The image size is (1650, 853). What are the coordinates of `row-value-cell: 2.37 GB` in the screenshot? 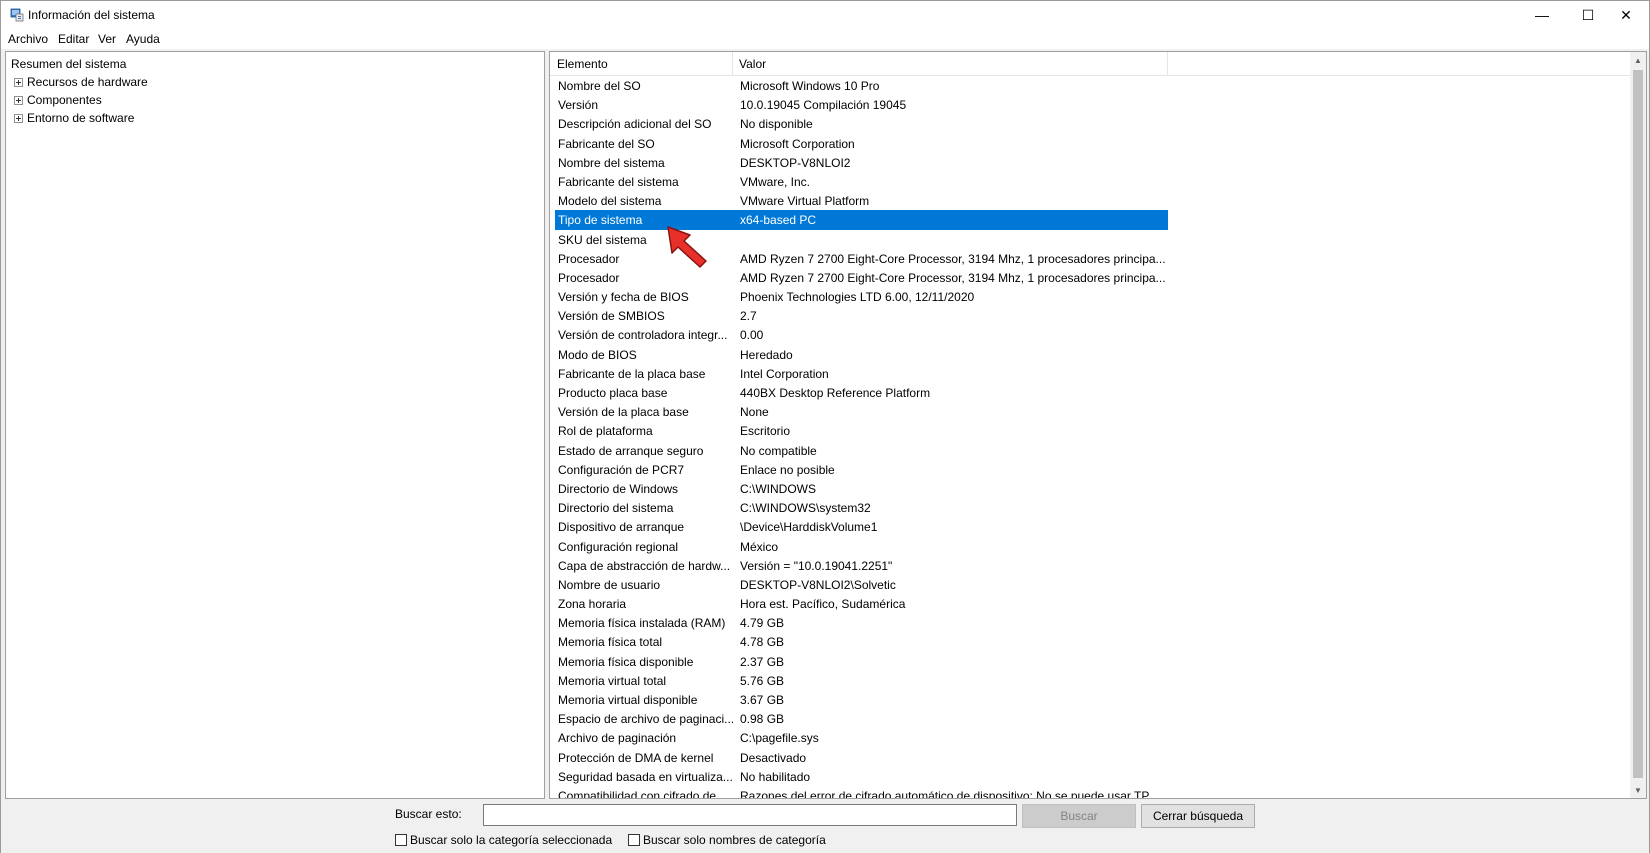 It's located at (762, 661).